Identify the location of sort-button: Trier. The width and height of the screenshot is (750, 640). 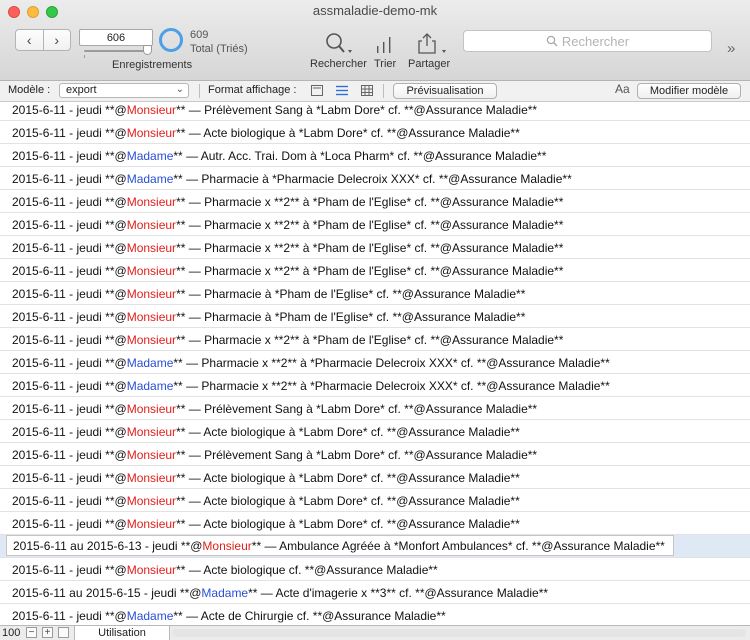
(385, 49).